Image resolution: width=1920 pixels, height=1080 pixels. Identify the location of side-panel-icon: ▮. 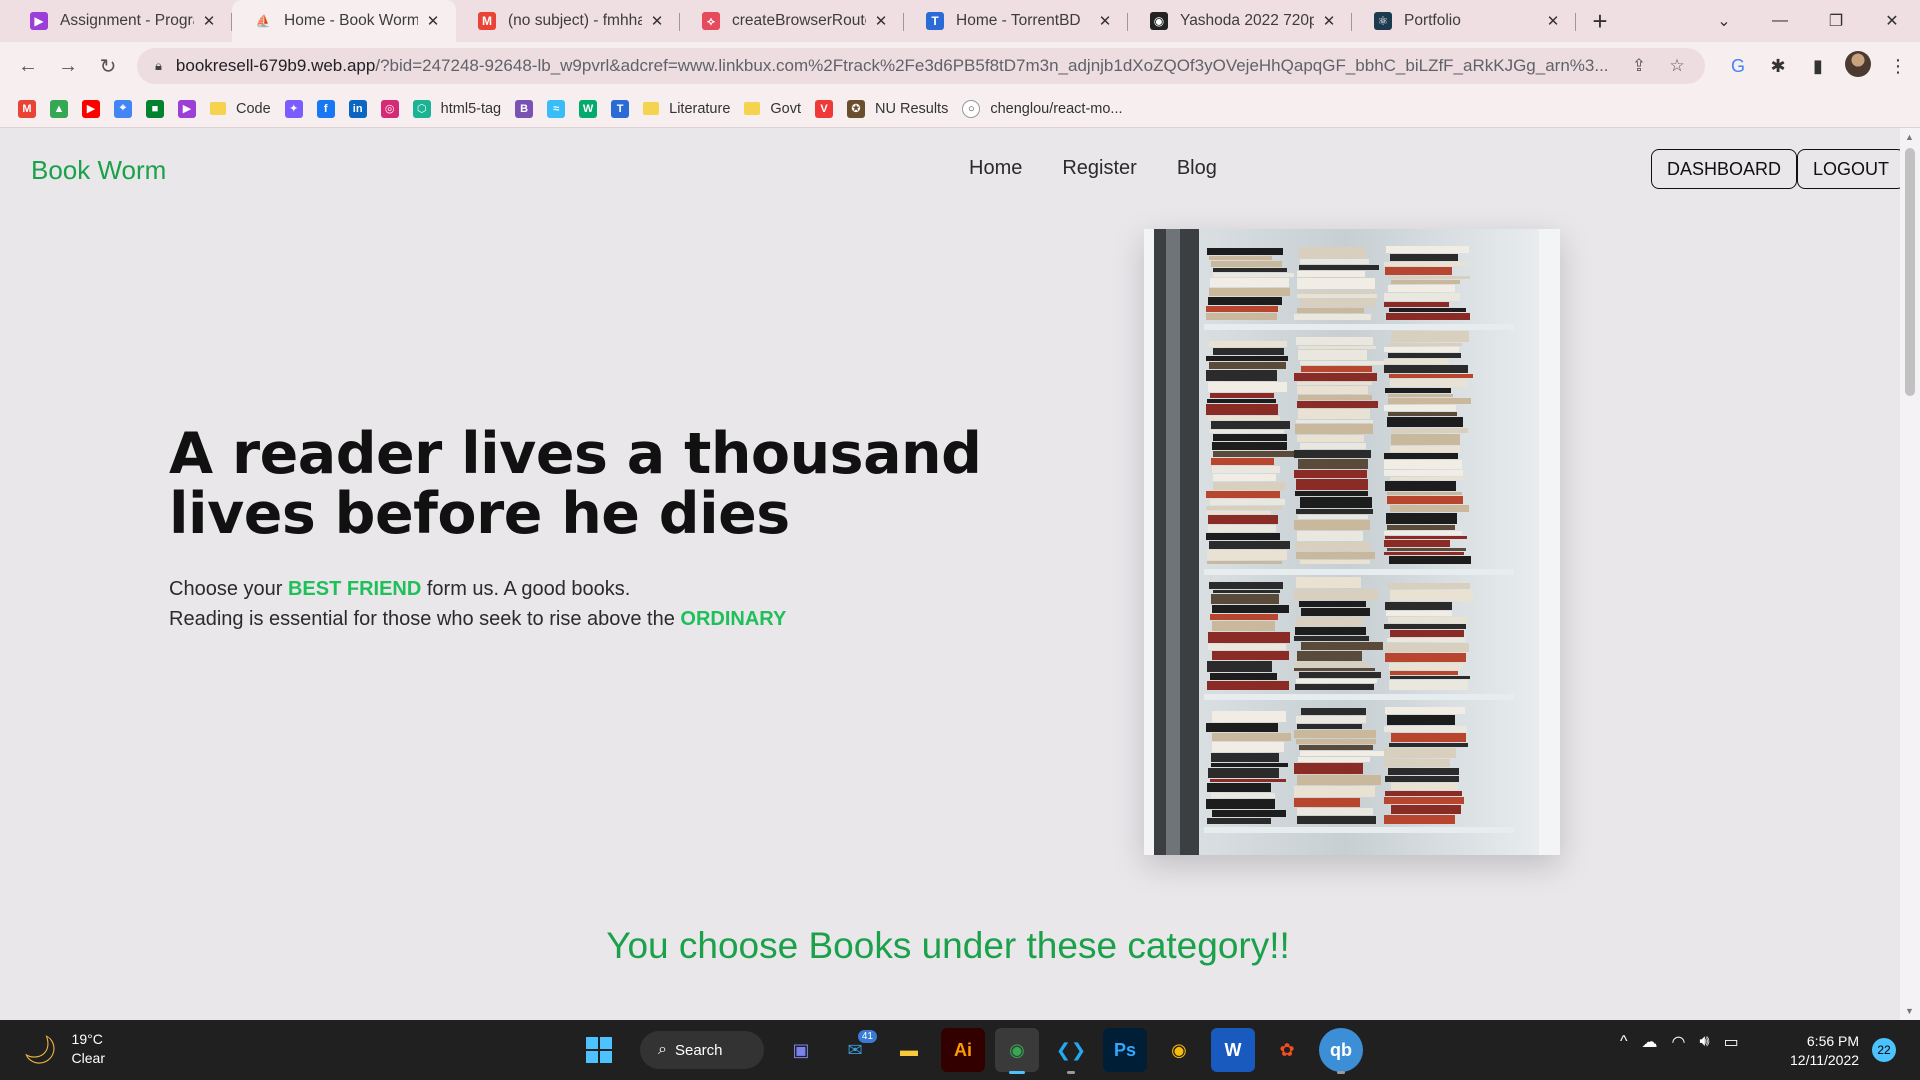
(1818, 66).